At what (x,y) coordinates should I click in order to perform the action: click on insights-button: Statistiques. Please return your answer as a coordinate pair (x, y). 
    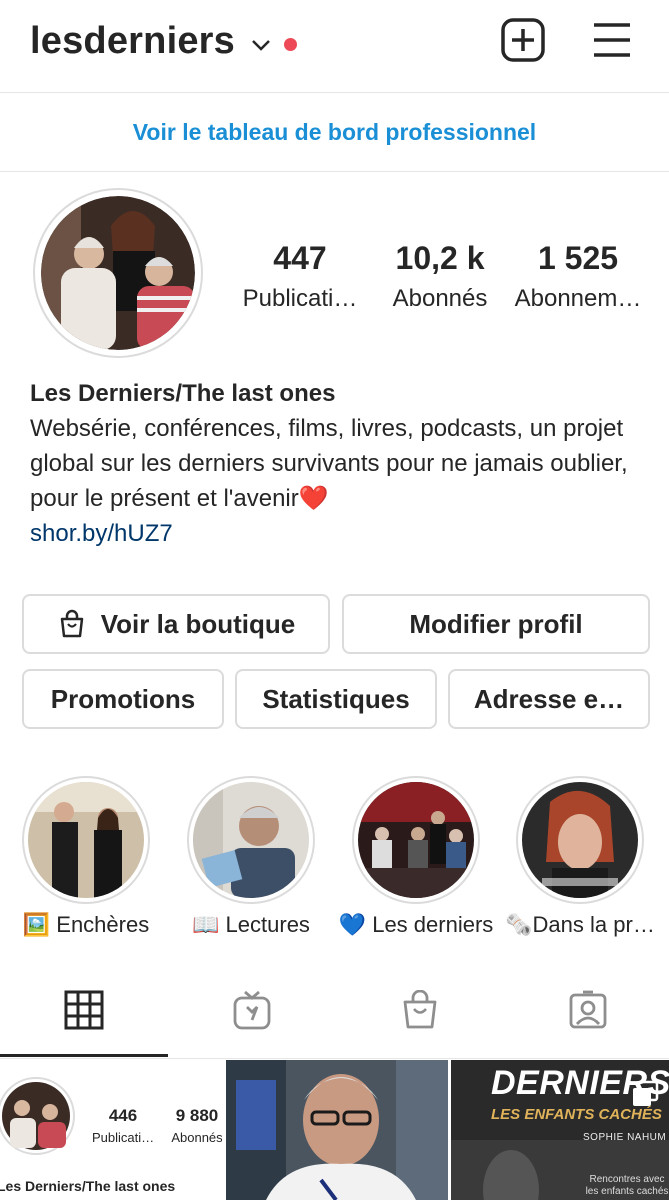
    Looking at the image, I should click on (336, 699).